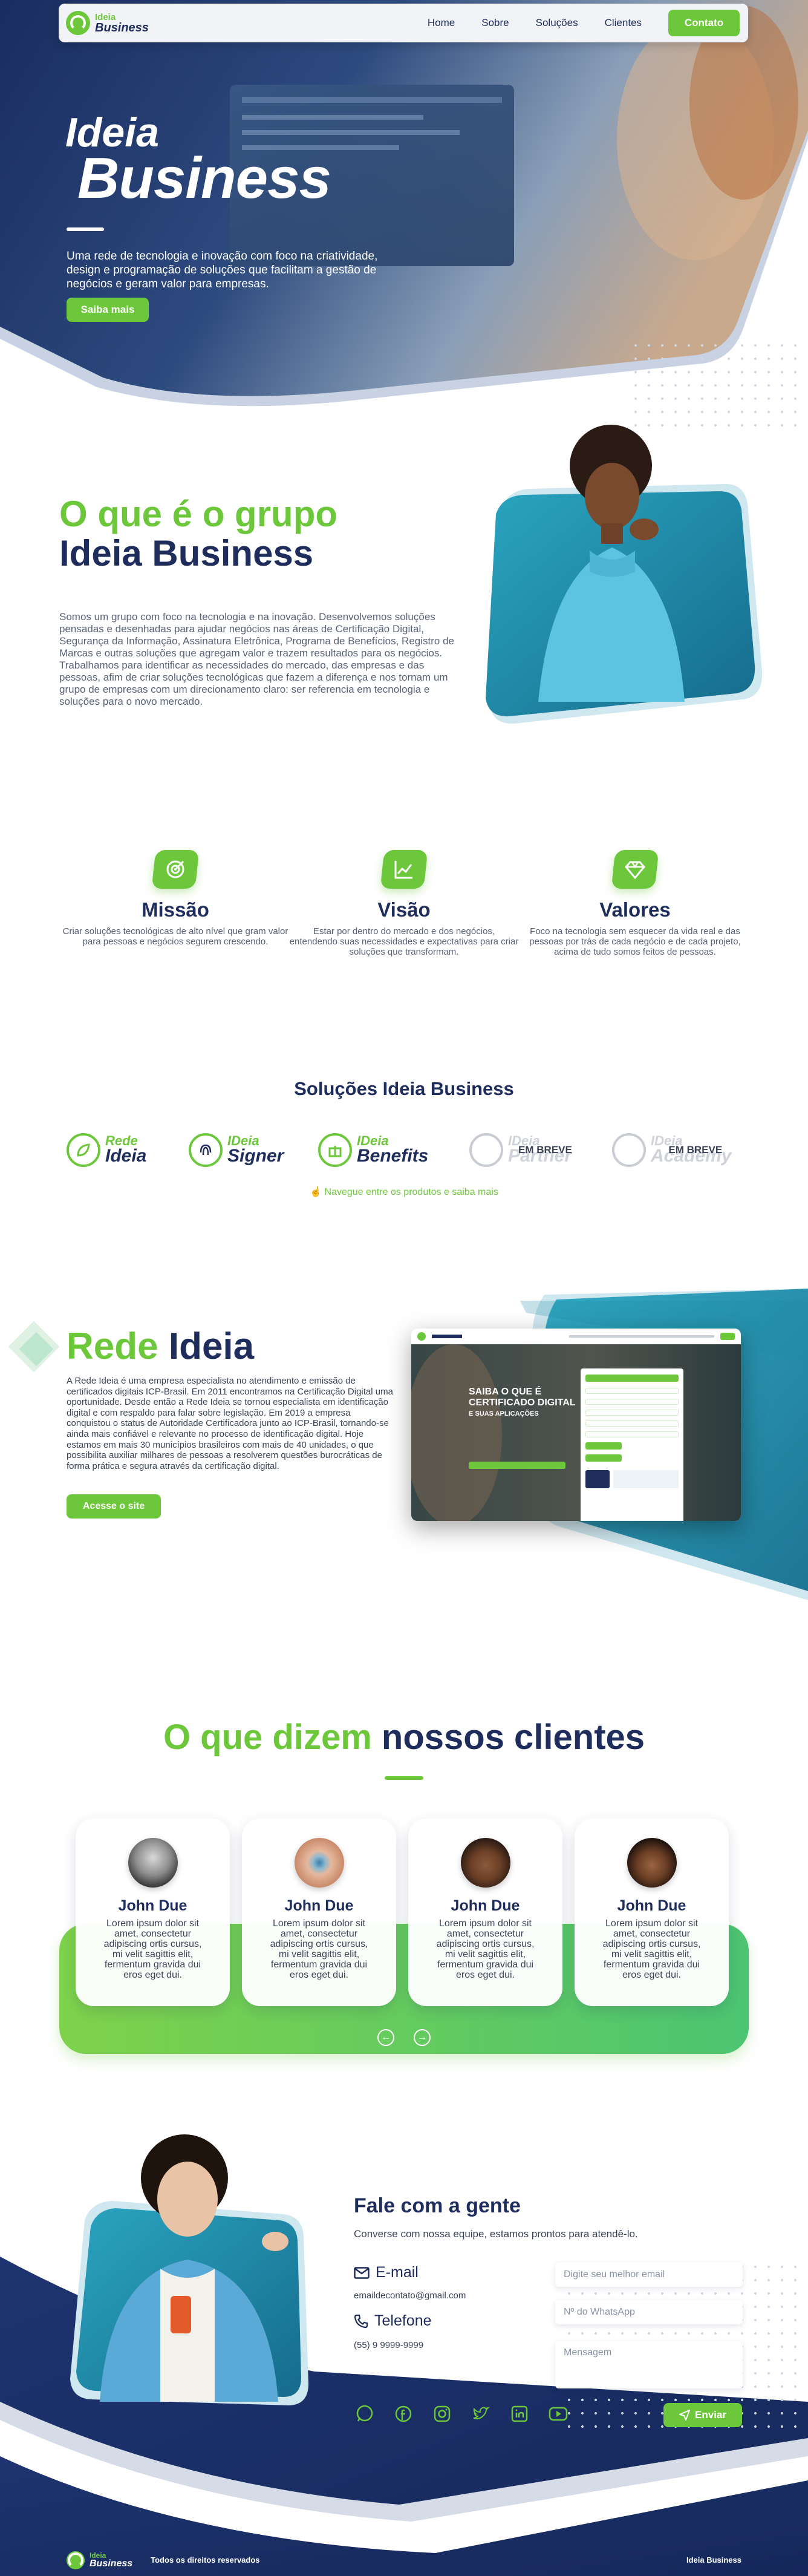 The width and height of the screenshot is (808, 2576). Describe the element at coordinates (513, 1737) in the screenshot. I see `testimonials-title-b: nossos clientes` at that location.